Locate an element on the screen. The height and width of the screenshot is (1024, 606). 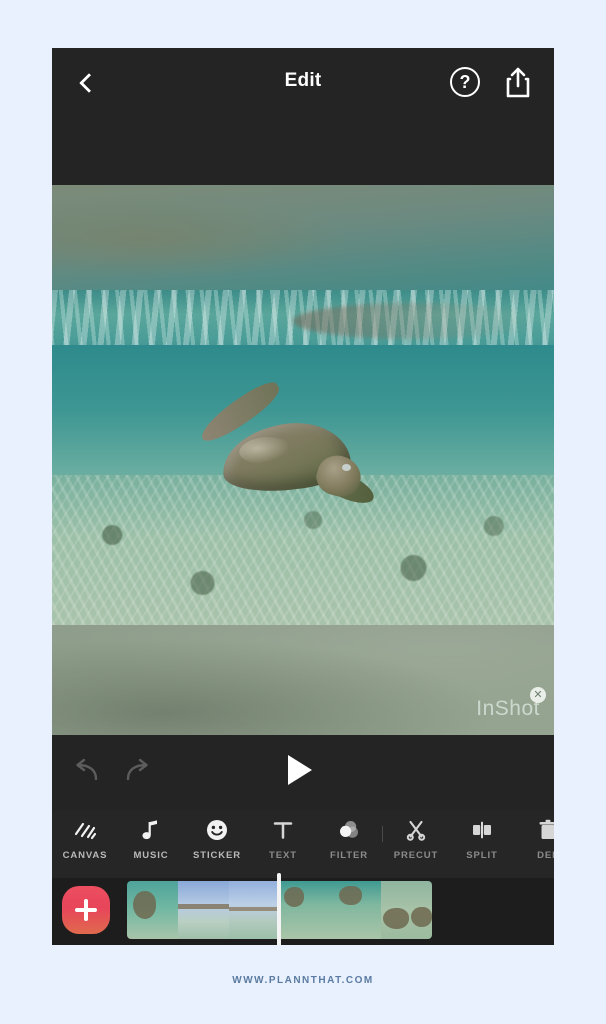
tool-label: PRECUT is located at coordinates (416, 855).